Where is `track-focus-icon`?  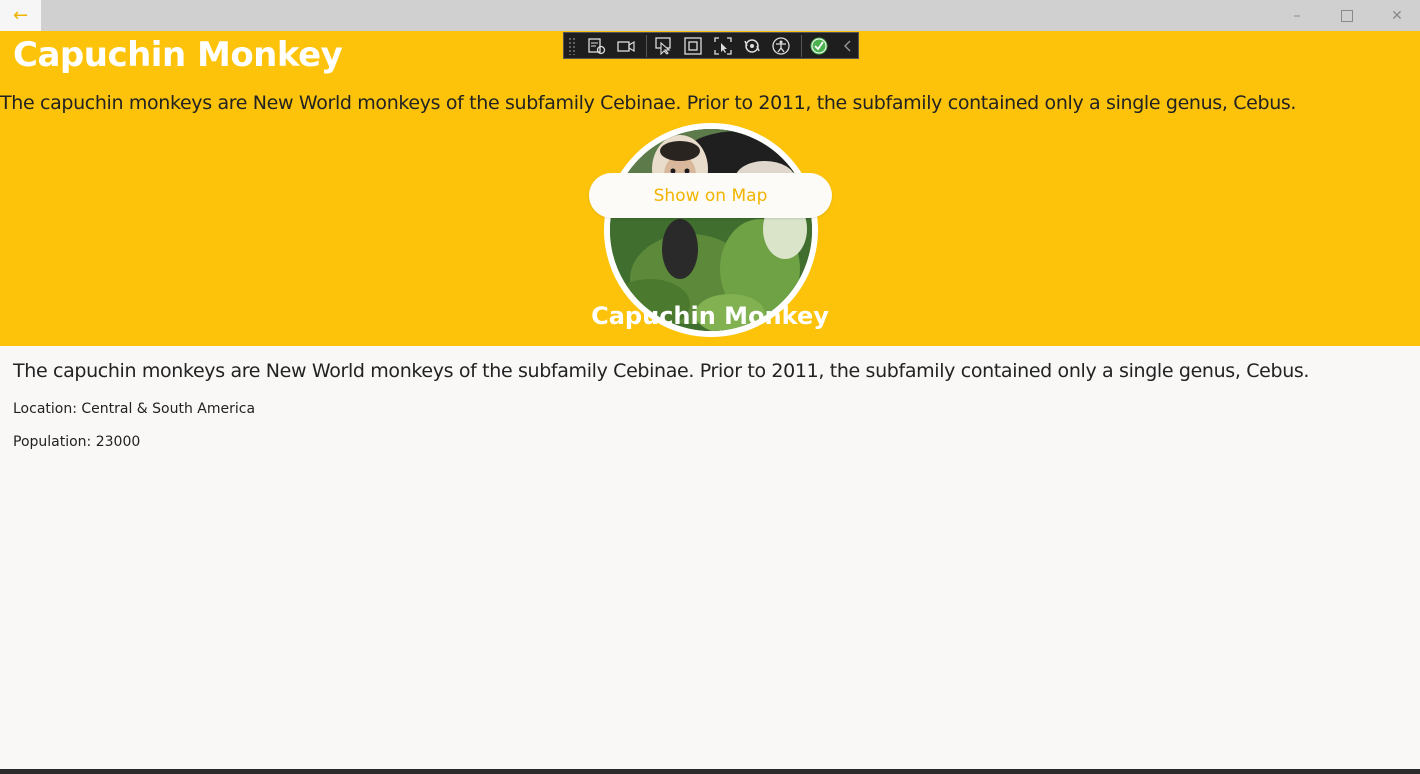 track-focus-icon is located at coordinates (722, 45).